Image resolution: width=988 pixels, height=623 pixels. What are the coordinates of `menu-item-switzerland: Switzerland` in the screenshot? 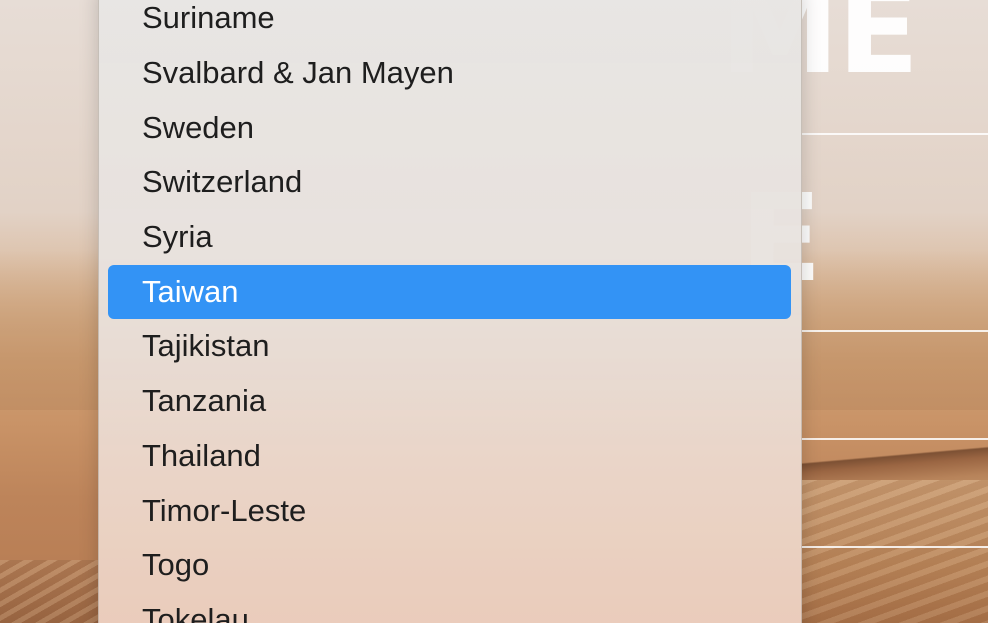 It's located at (449, 182).